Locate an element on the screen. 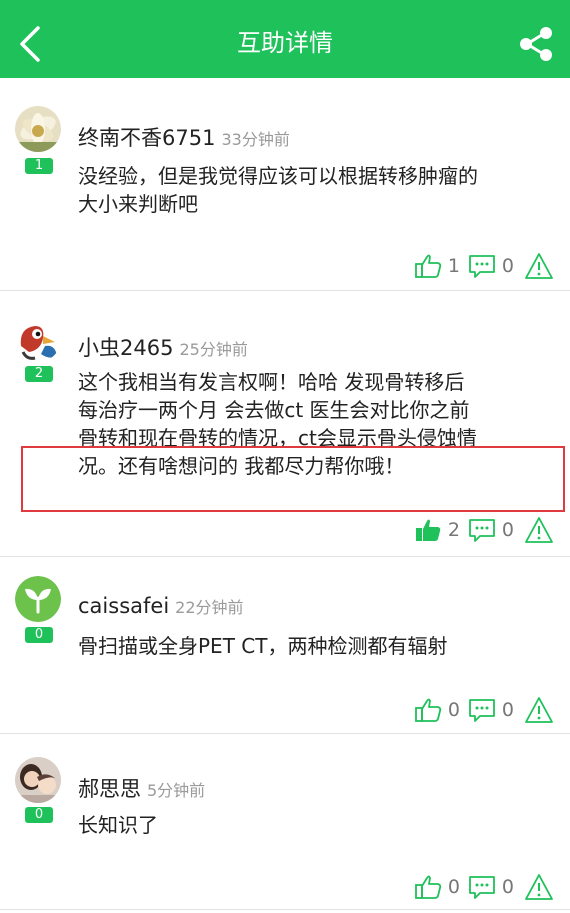  thumbs-up-filled-icon is located at coordinates (428, 530).